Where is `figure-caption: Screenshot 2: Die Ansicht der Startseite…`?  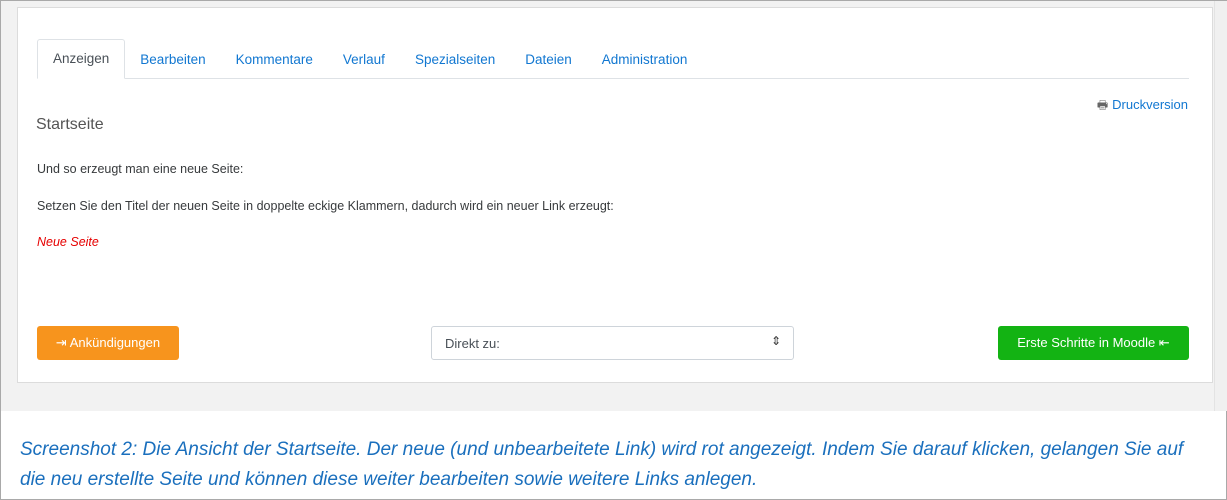 figure-caption: Screenshot 2: Die Ansicht der Startseite… is located at coordinates (602, 464).